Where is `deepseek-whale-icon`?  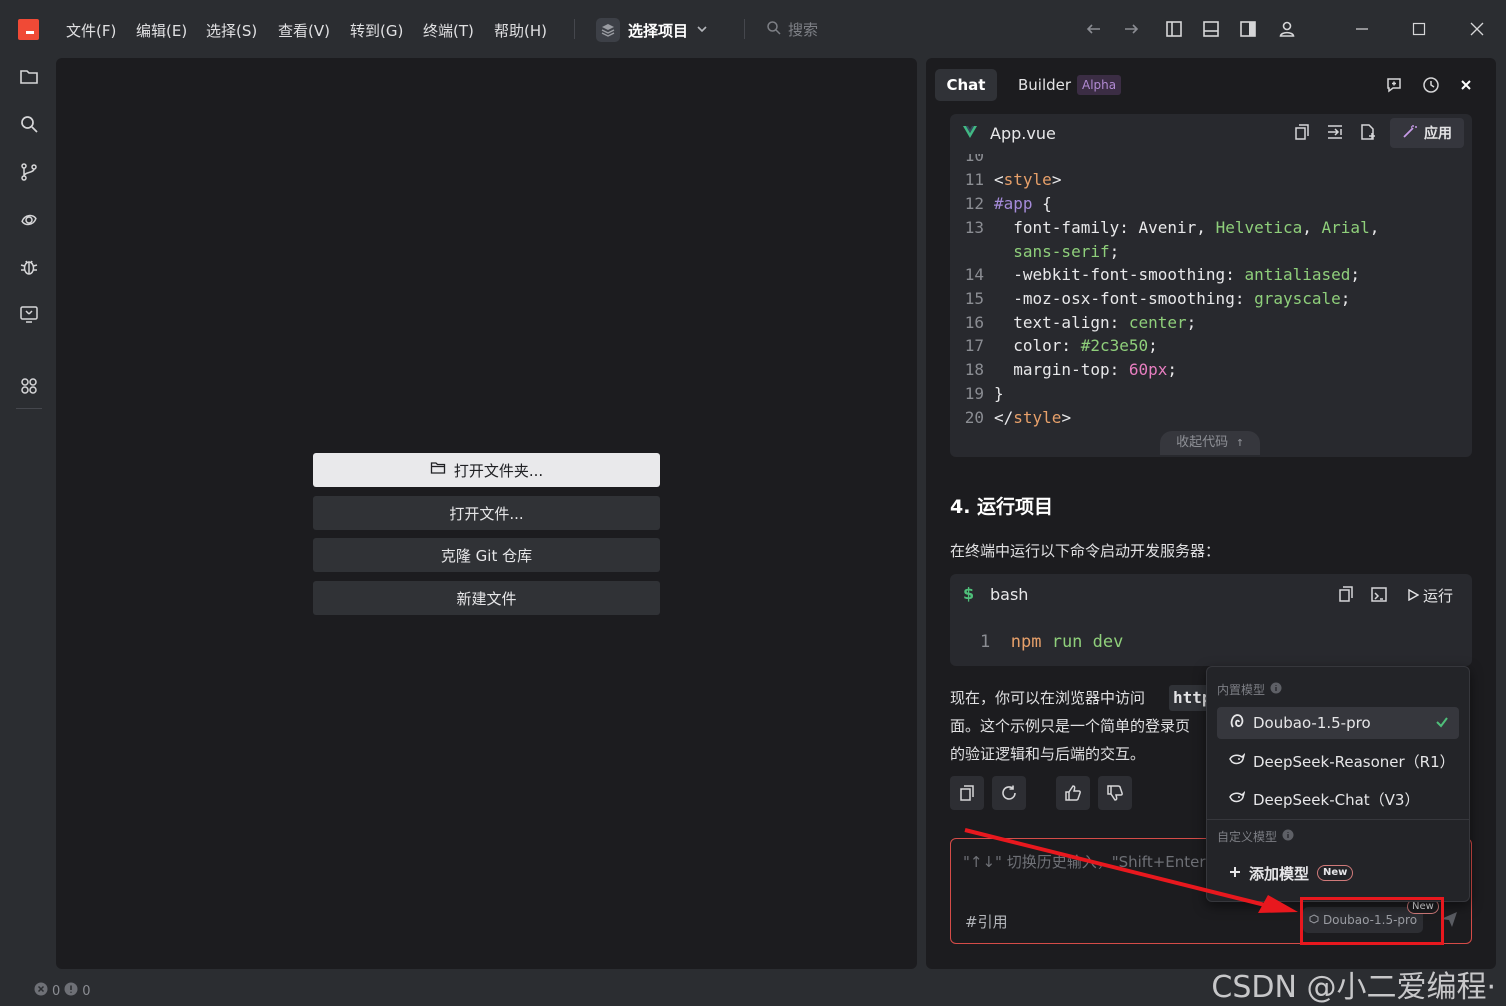 deepseek-whale-icon is located at coordinates (1237, 761).